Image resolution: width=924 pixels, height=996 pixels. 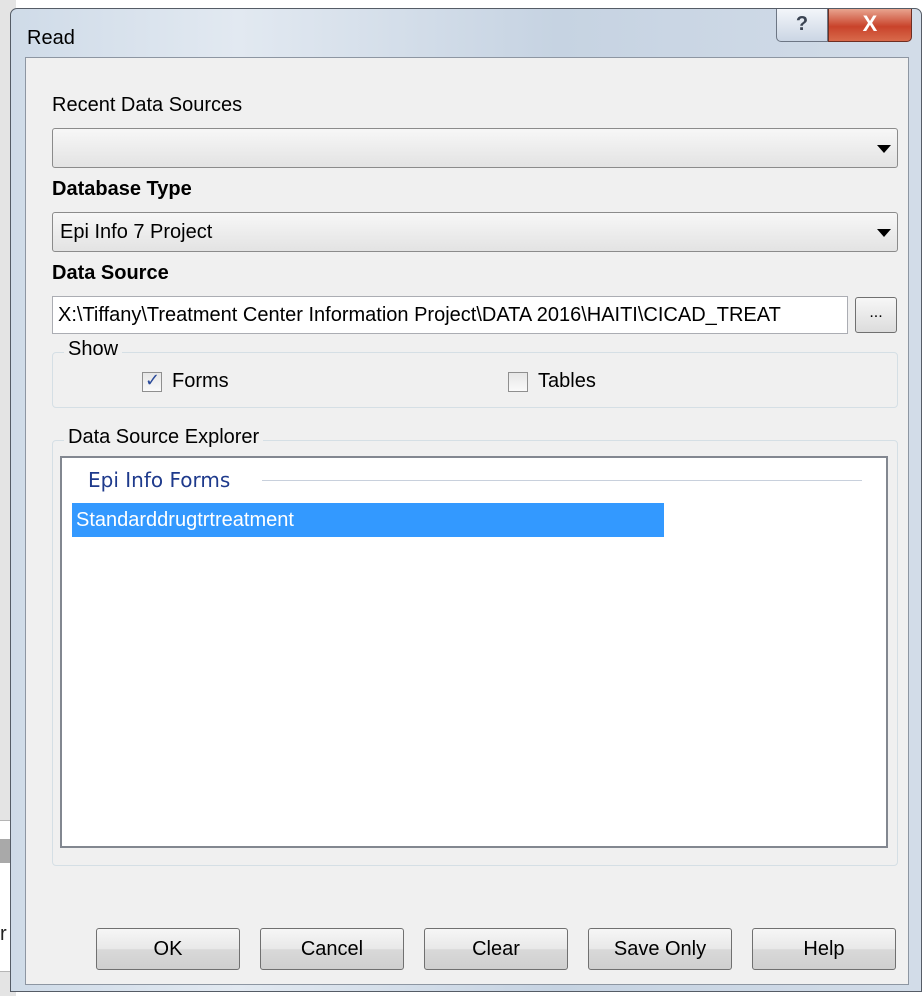 What do you see at coordinates (147, 105) in the screenshot?
I see `recent-data-sources-label: Recent Data Sources` at bounding box center [147, 105].